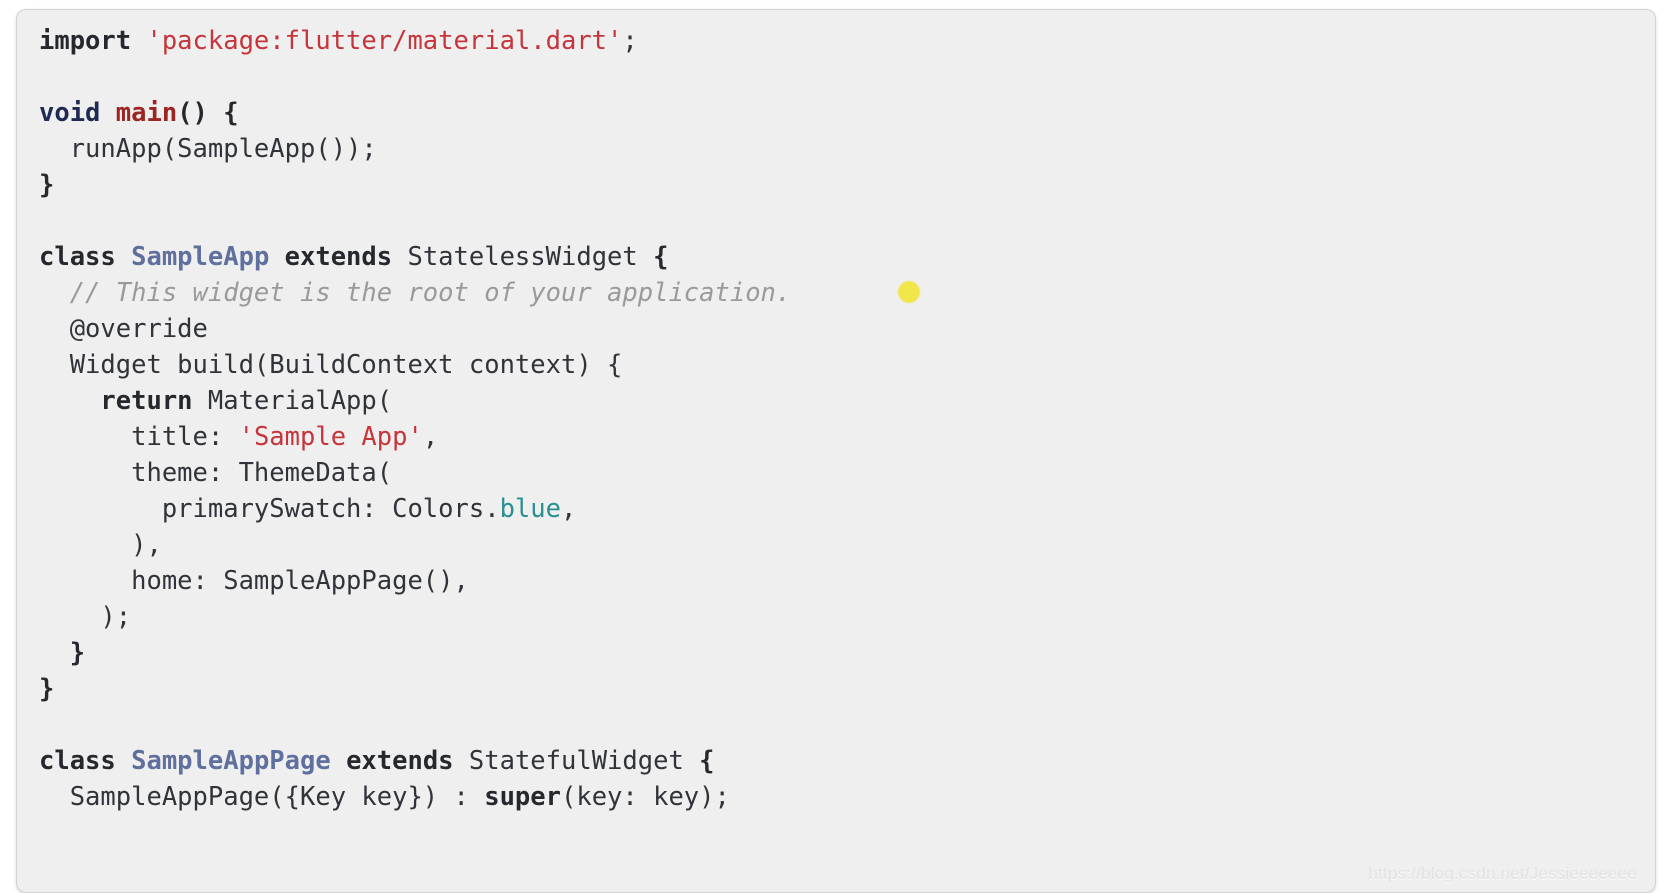 This screenshot has height=893, width=1673. I want to click on code-token: ;, so click(630, 41).